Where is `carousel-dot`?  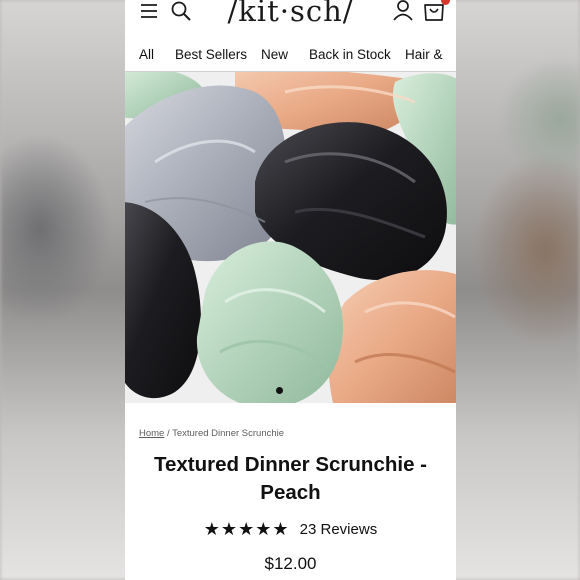
carousel-dot is located at coordinates (279, 390).